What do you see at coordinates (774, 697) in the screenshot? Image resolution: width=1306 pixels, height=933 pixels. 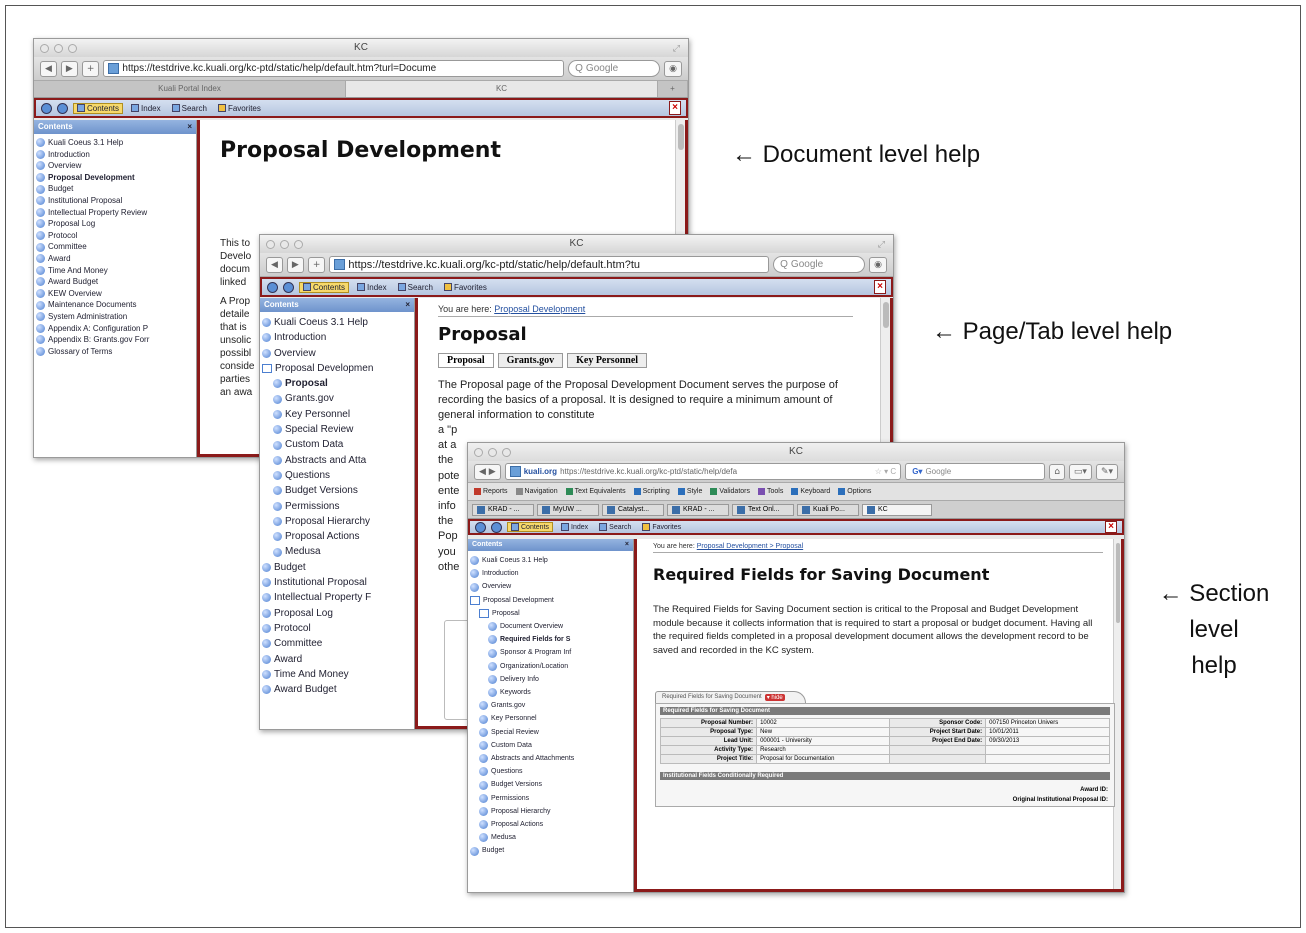 I see `hide-button: ▾ hide` at bounding box center [774, 697].